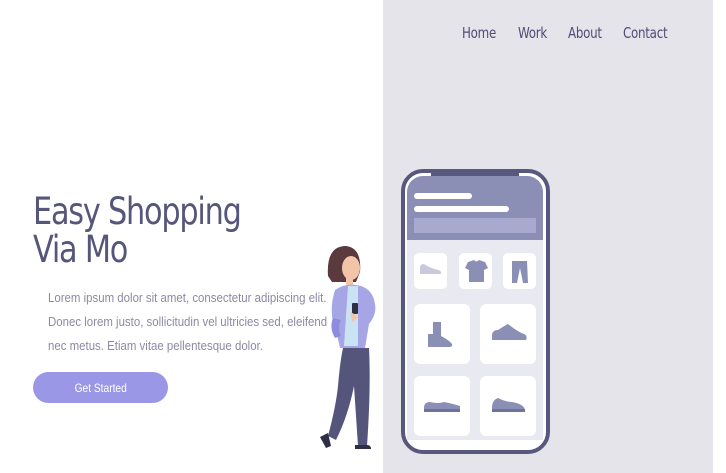 The height and width of the screenshot is (473, 726). Describe the element at coordinates (479, 33) in the screenshot. I see `nav-home: Home` at that location.